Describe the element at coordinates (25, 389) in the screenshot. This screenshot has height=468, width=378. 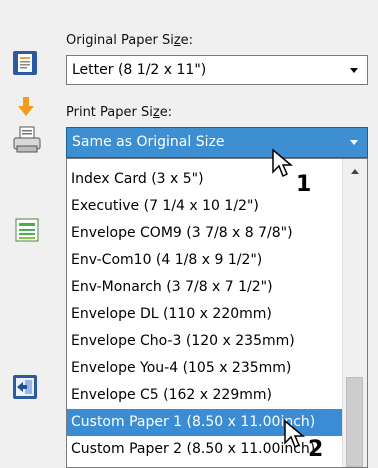
I see `layout-arrow-icon` at that location.